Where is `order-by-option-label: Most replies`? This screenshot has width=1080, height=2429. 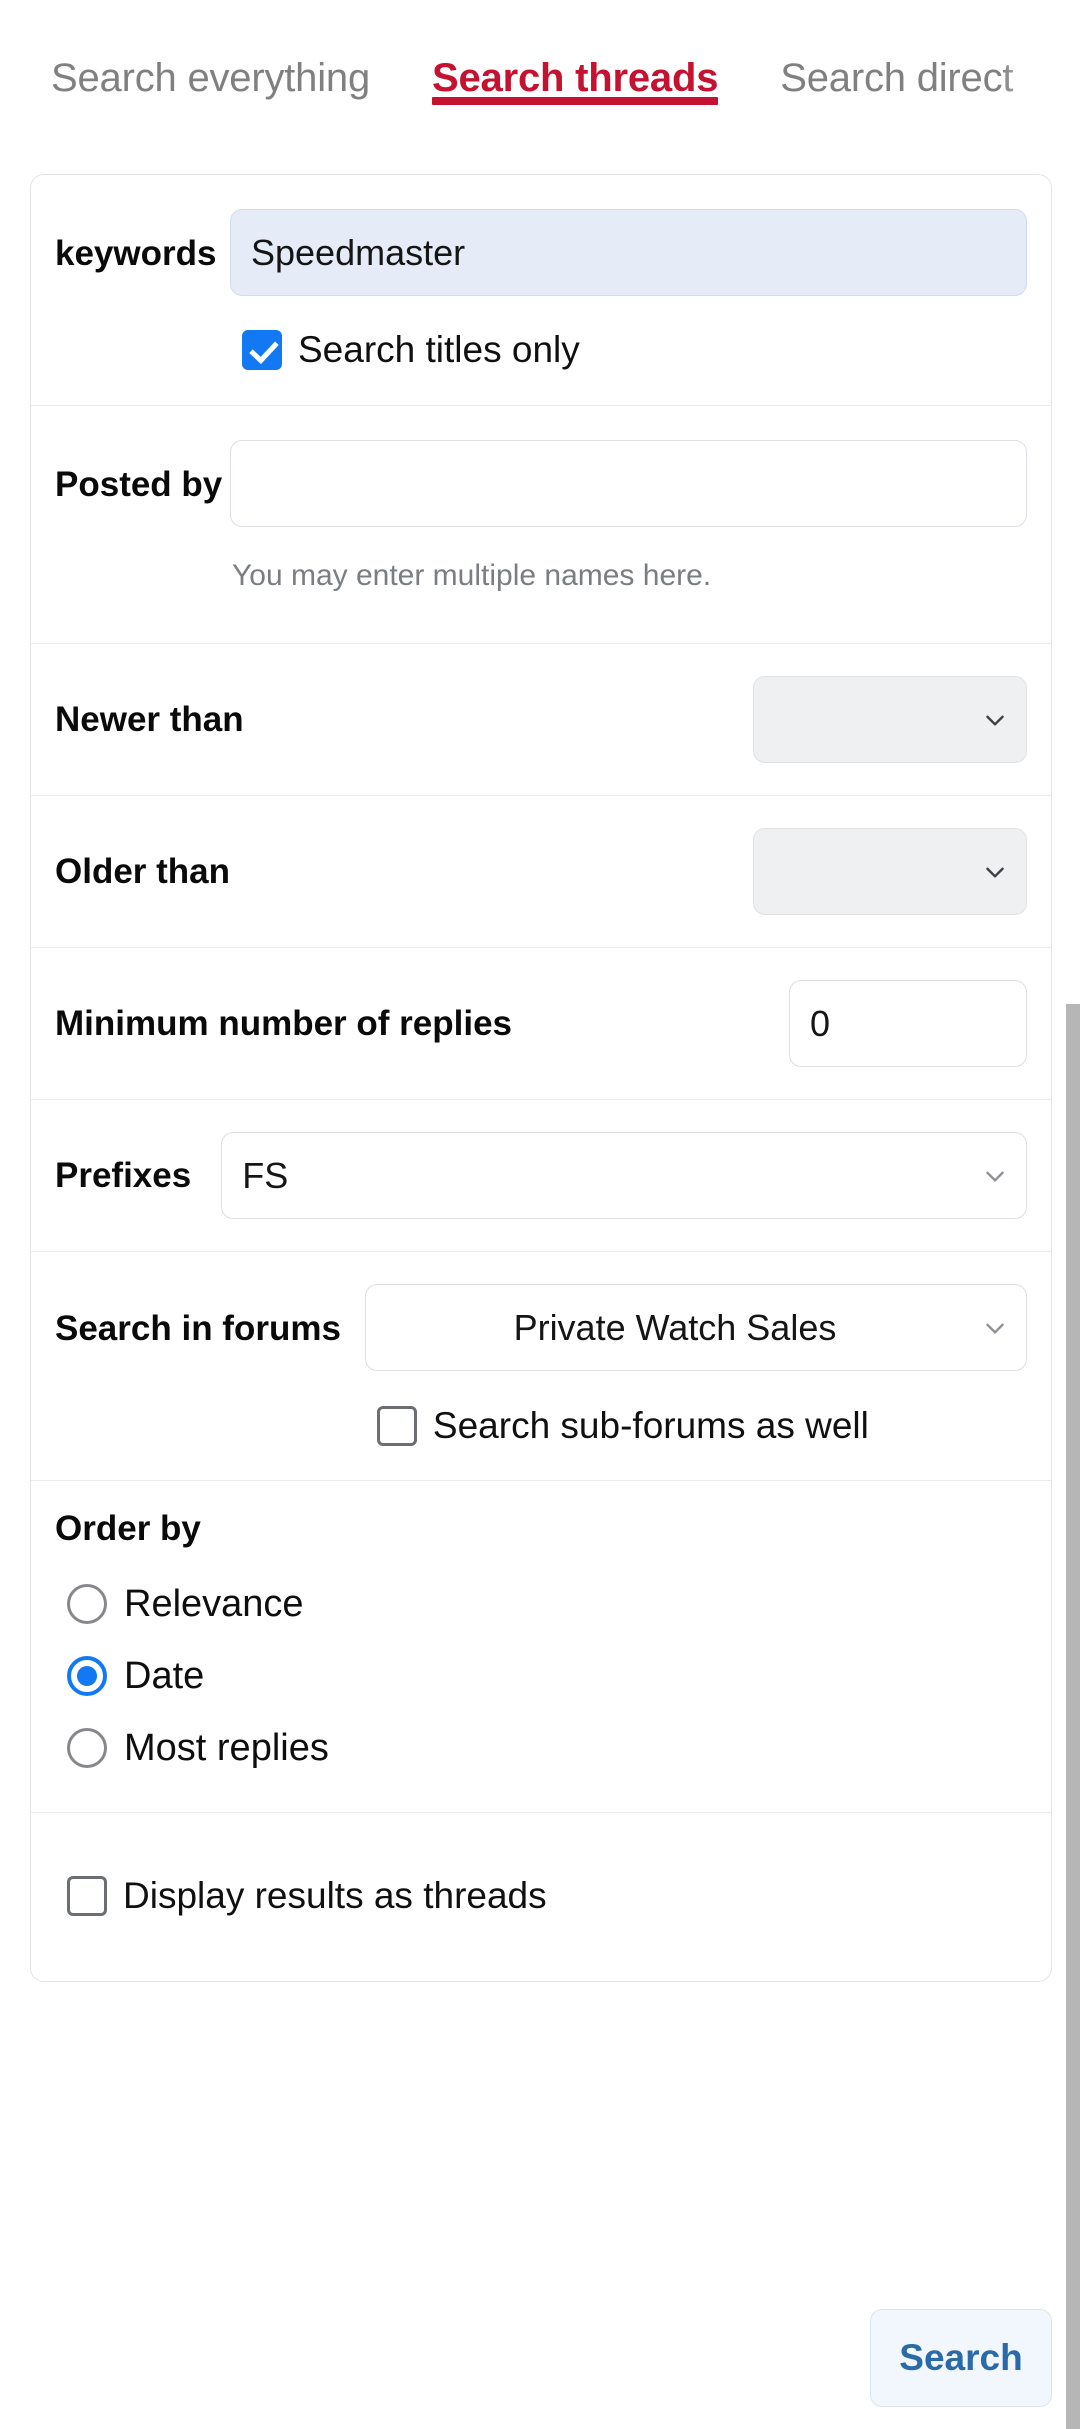 order-by-option-label: Most replies is located at coordinates (226, 1748).